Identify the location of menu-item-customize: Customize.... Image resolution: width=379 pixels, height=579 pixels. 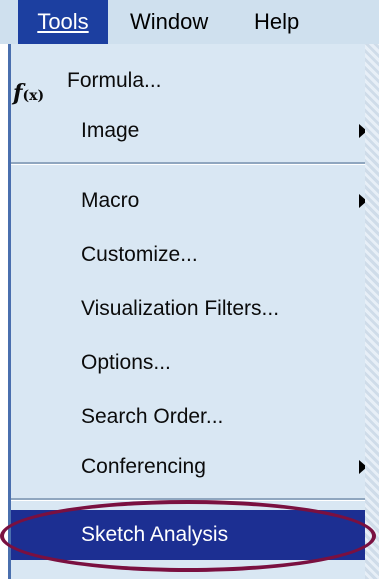
(189, 255).